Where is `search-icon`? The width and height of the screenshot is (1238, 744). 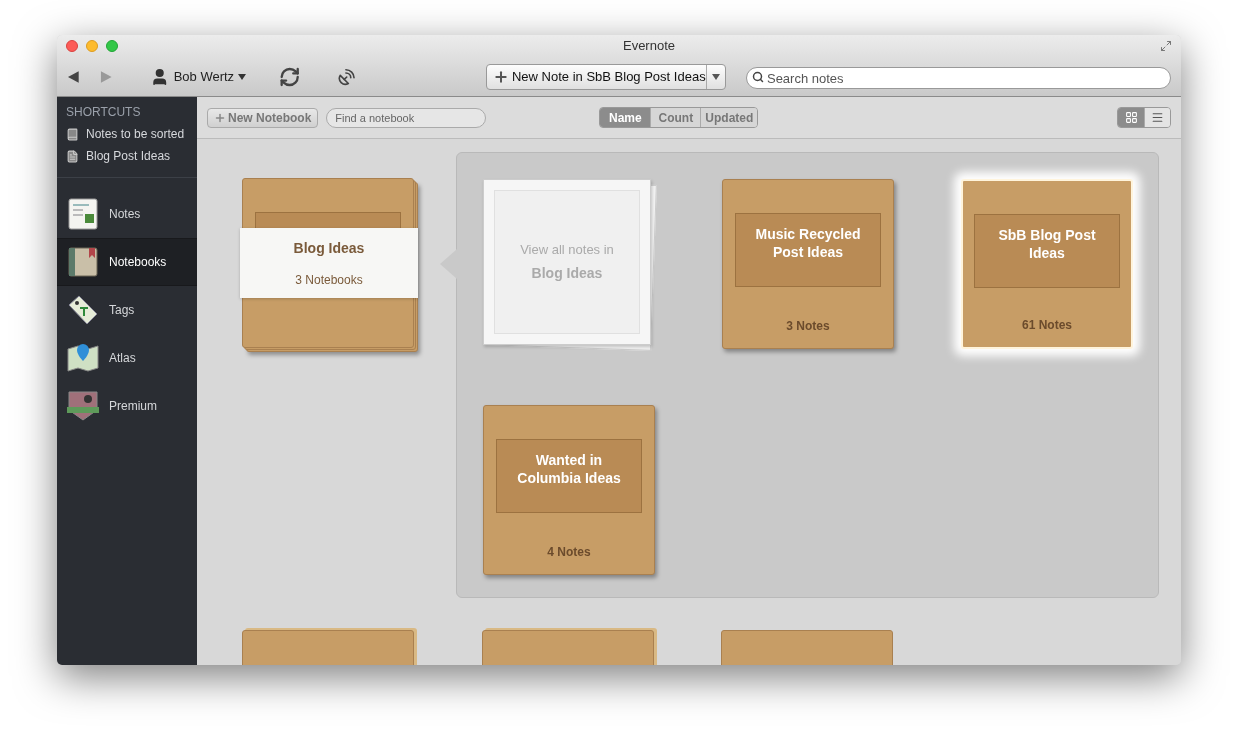 search-icon is located at coordinates (757, 76).